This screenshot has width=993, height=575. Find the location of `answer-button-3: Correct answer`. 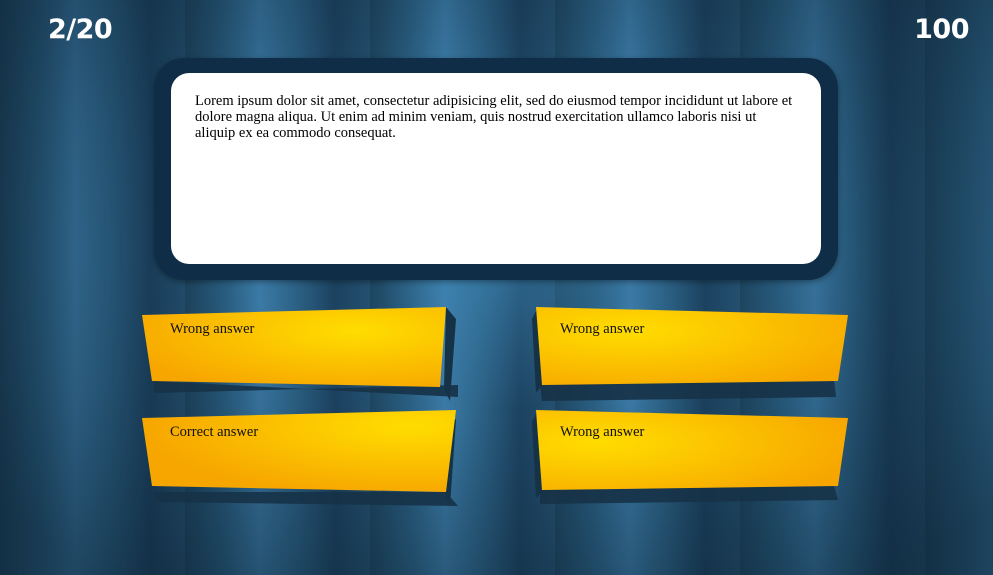

answer-button-3: Correct answer is located at coordinates (305, 458).